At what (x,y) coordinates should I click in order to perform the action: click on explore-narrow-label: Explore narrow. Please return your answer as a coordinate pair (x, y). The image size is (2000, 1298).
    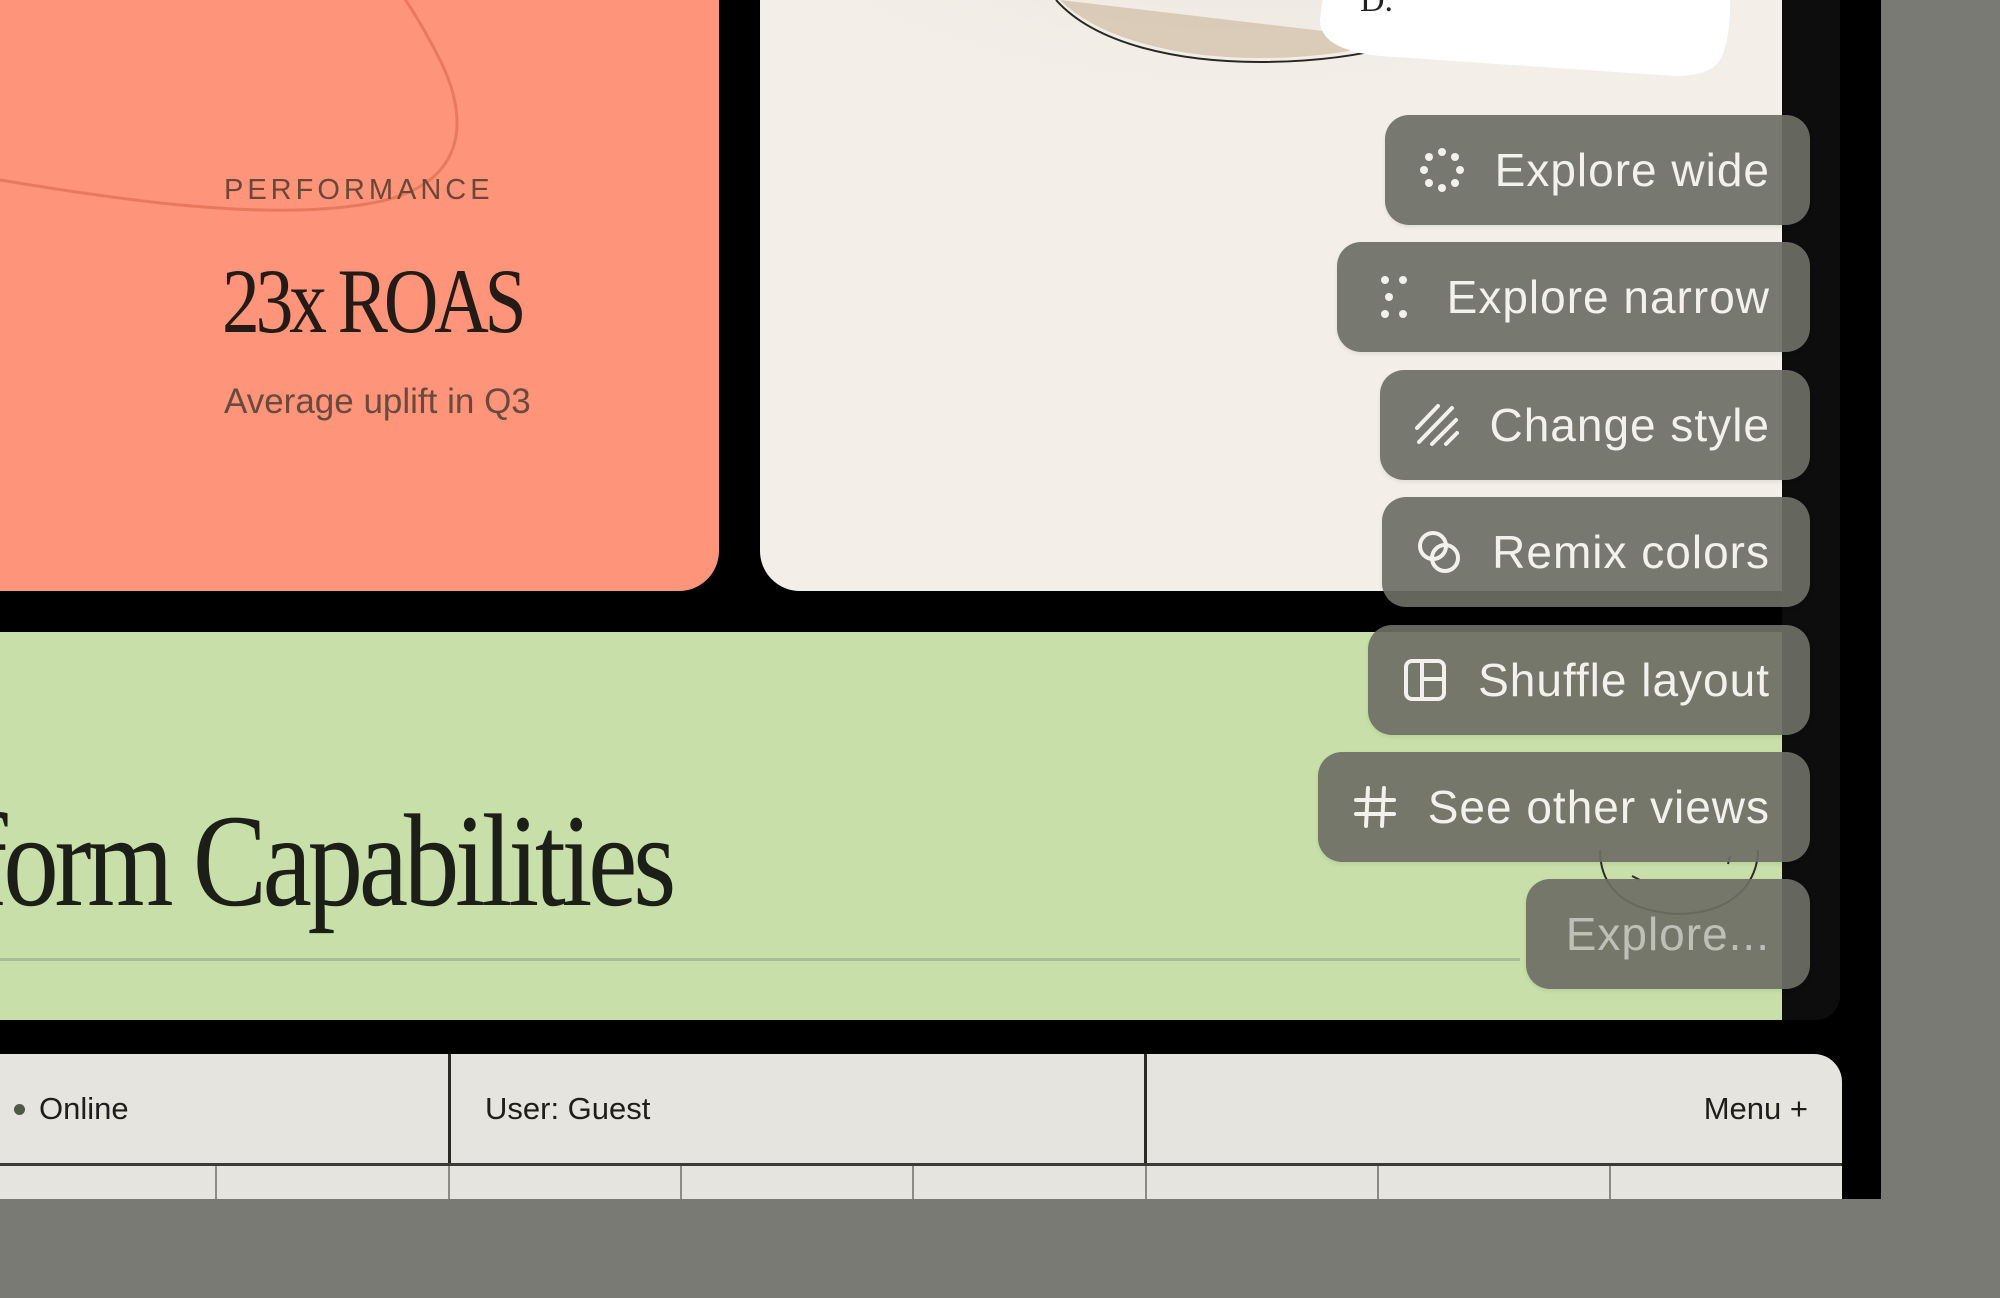
    Looking at the image, I should click on (1608, 297).